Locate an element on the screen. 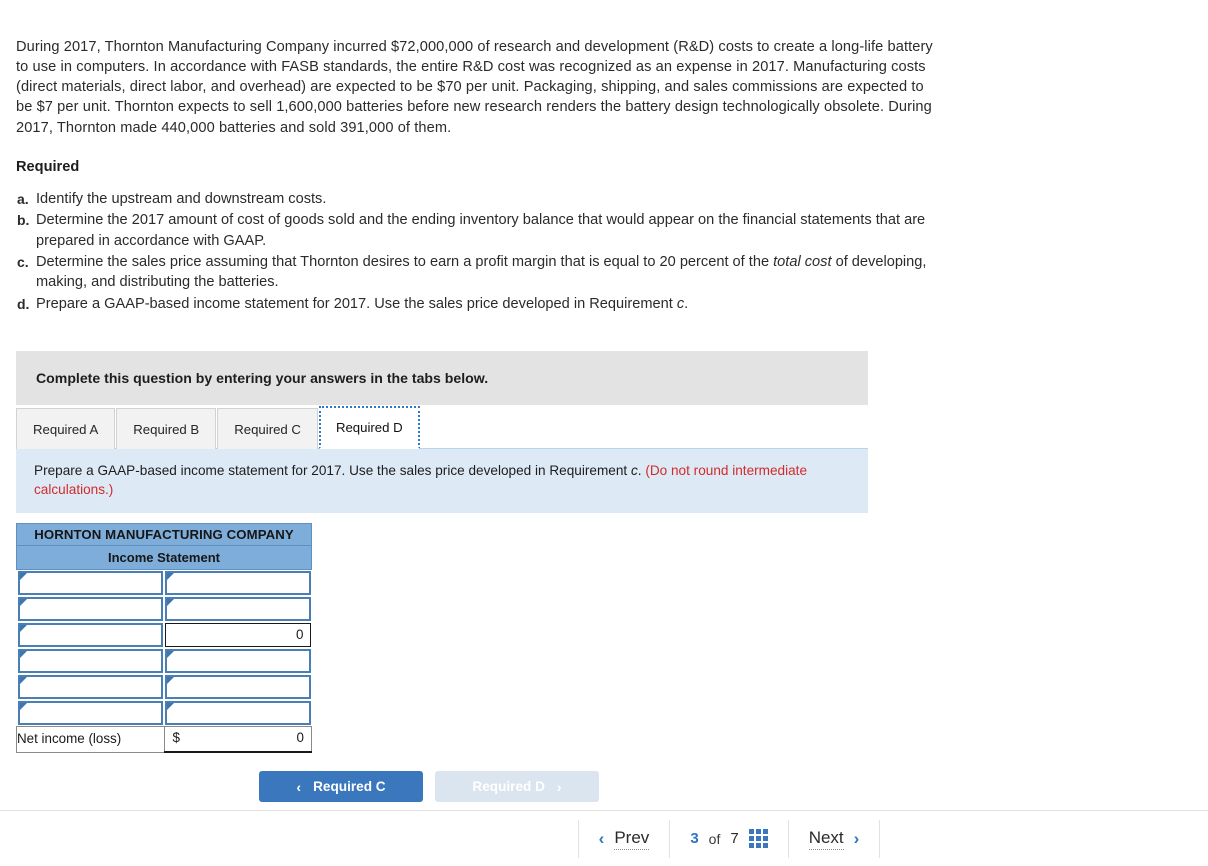 The image size is (1208, 866). chevron-left-icon: ‹ is located at coordinates (299, 786).